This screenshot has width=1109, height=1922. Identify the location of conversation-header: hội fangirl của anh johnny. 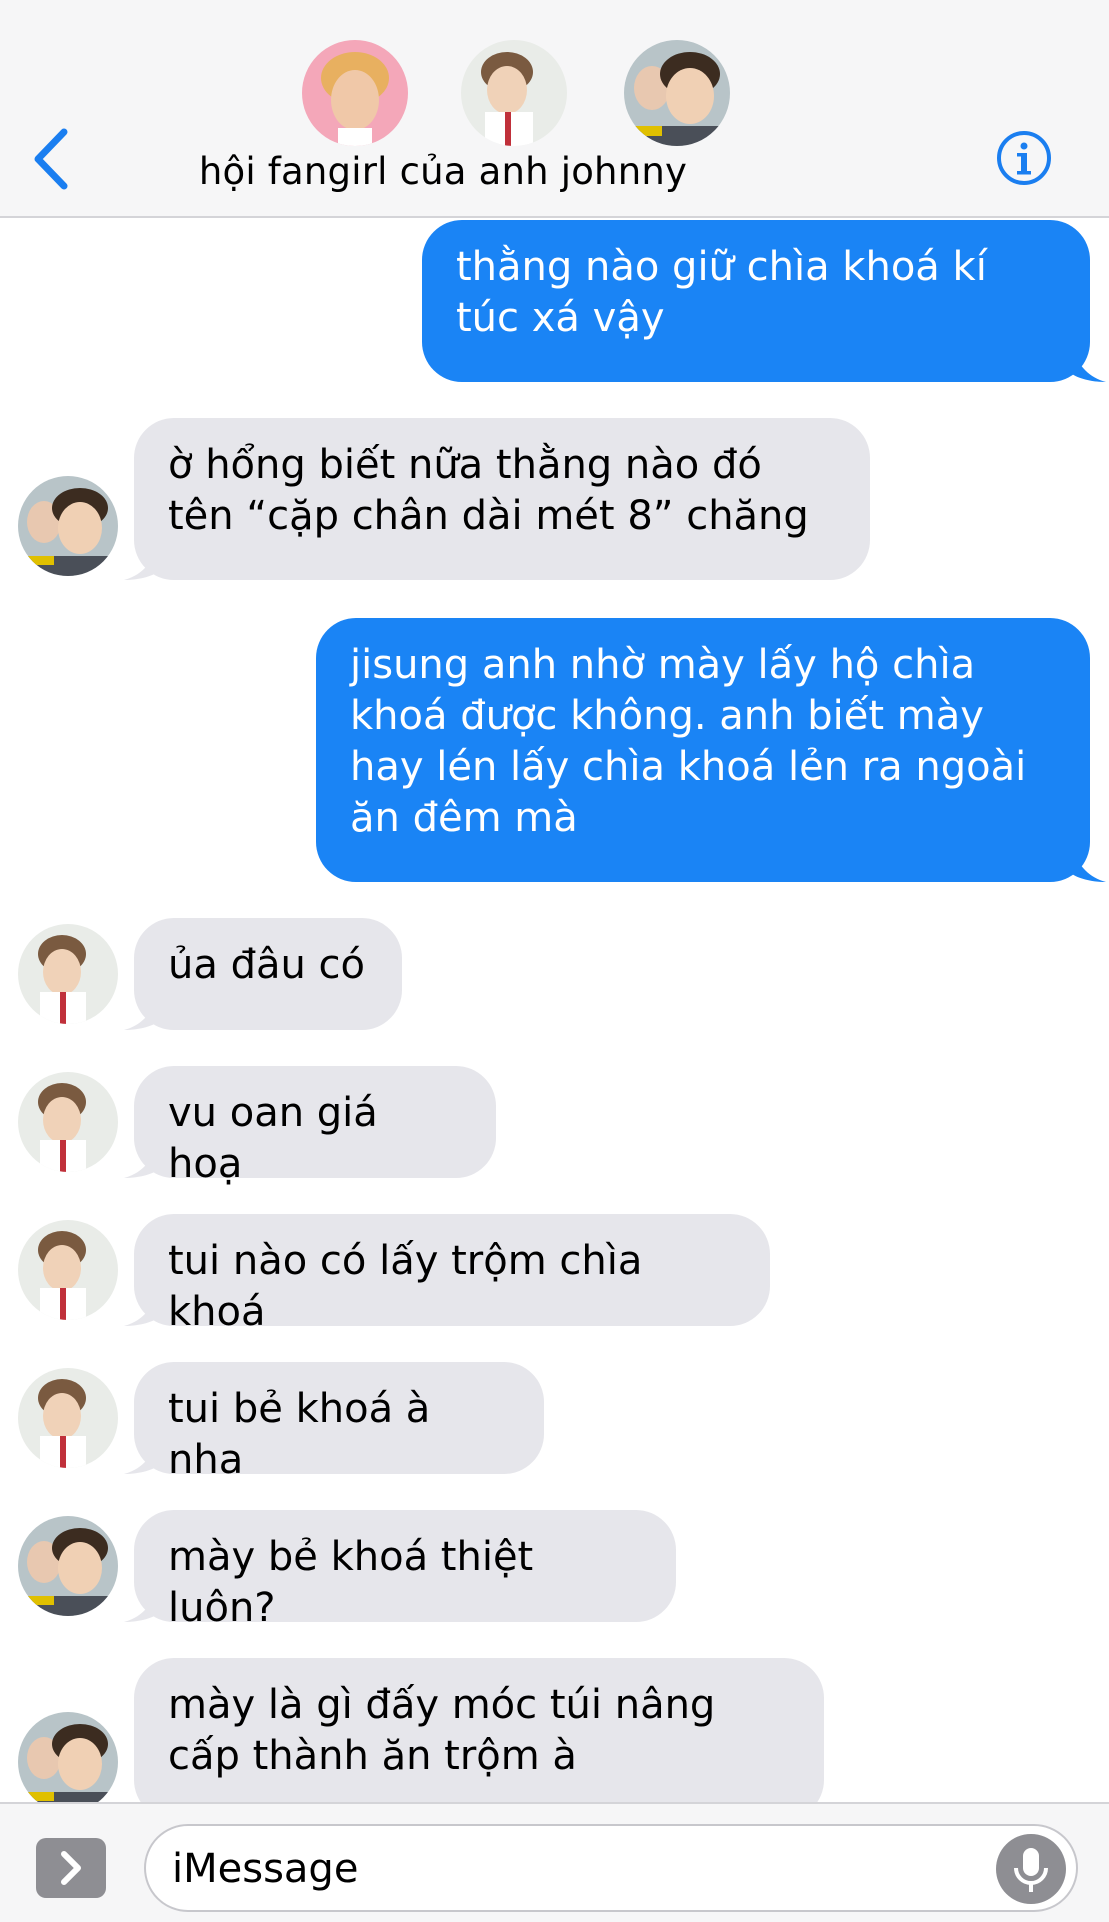
(554, 109).